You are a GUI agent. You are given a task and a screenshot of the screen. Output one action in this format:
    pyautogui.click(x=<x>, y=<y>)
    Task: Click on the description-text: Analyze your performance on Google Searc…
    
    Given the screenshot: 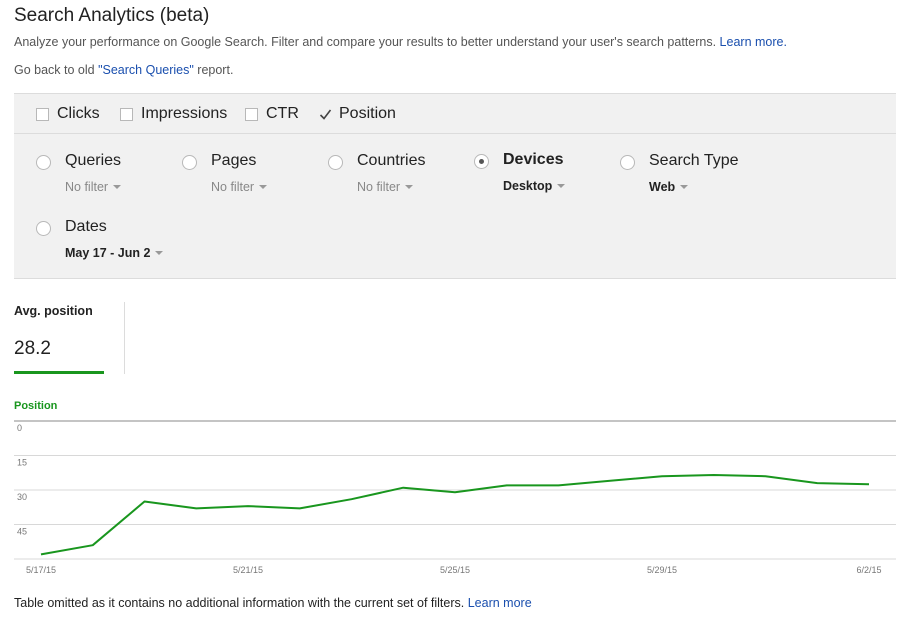 What is the action you would take?
    pyautogui.click(x=365, y=42)
    